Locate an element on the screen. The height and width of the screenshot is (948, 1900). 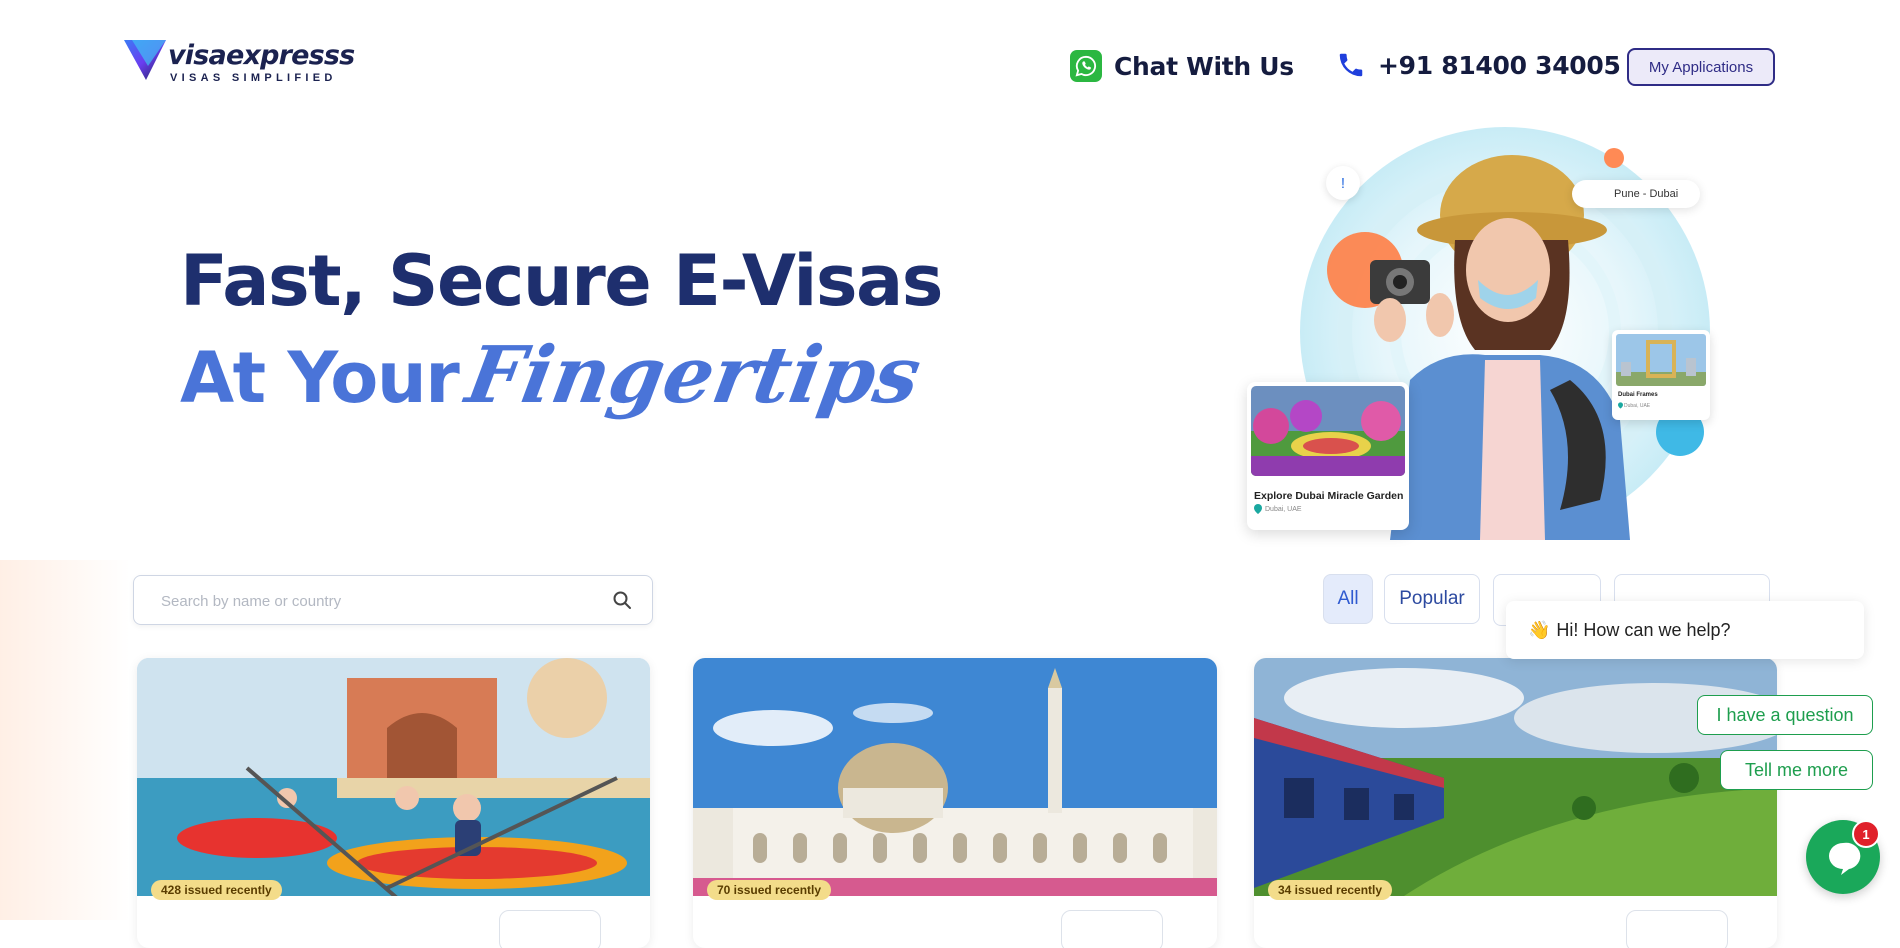
phone-link: +91 81400 34005 is located at coordinates (1478, 65).